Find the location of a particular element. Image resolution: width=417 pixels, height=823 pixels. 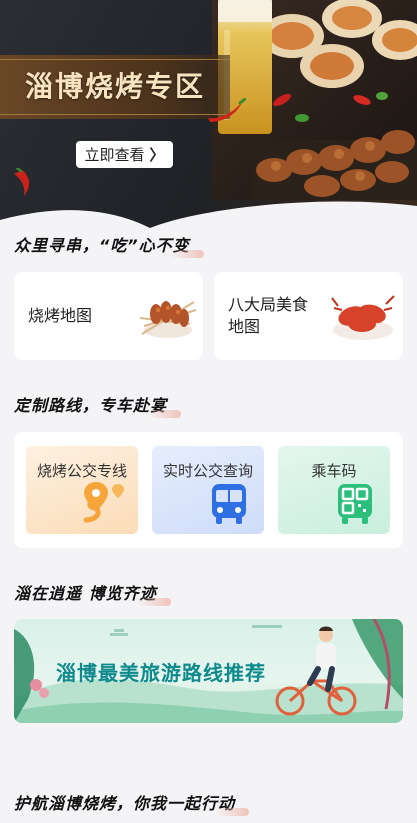

food-map-label-line1: 八大局美食 is located at coordinates (268, 304).